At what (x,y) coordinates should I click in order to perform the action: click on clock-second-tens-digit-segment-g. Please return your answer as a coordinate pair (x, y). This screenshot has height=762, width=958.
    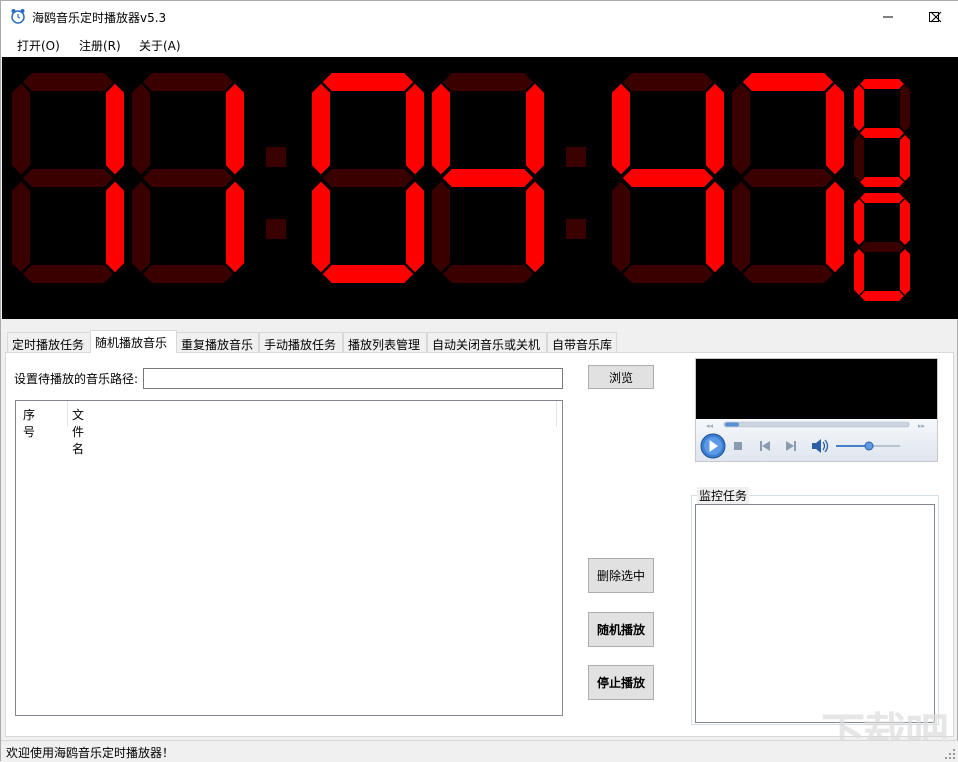
    Looking at the image, I should click on (668, 178).